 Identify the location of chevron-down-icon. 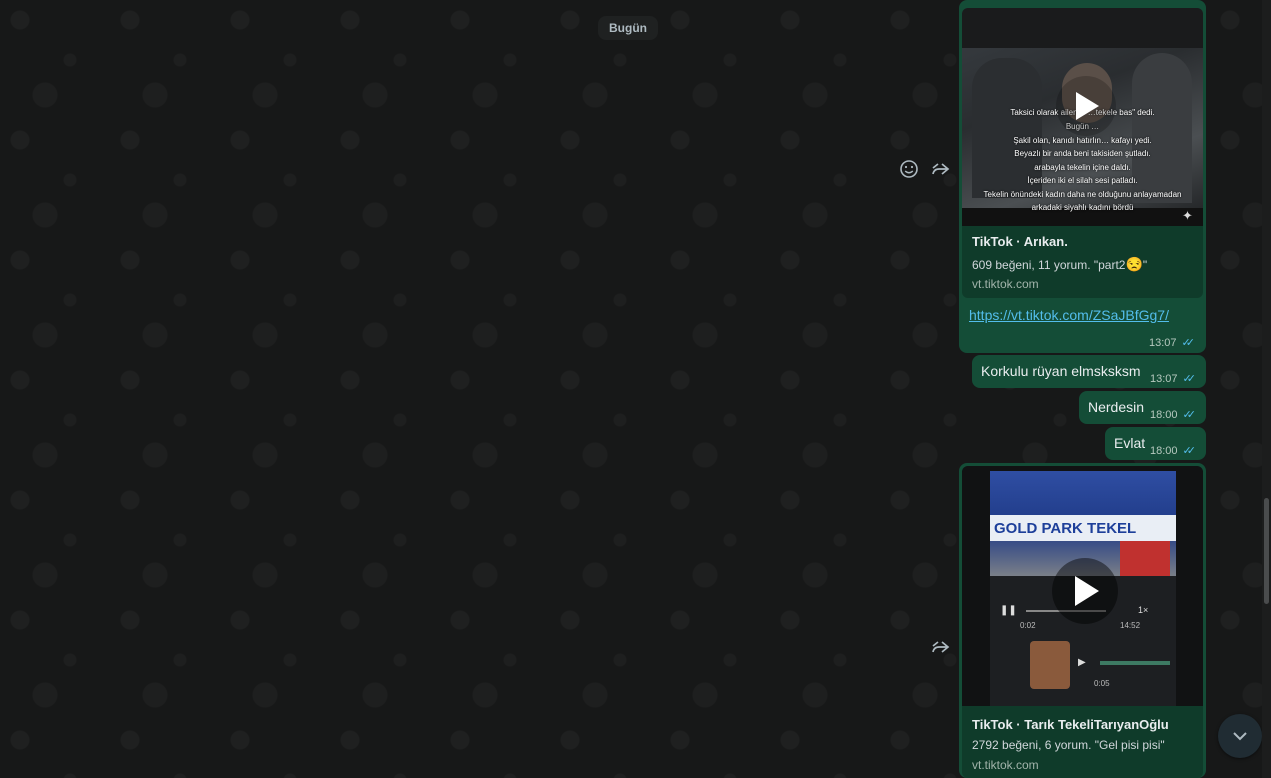
(1240, 736).